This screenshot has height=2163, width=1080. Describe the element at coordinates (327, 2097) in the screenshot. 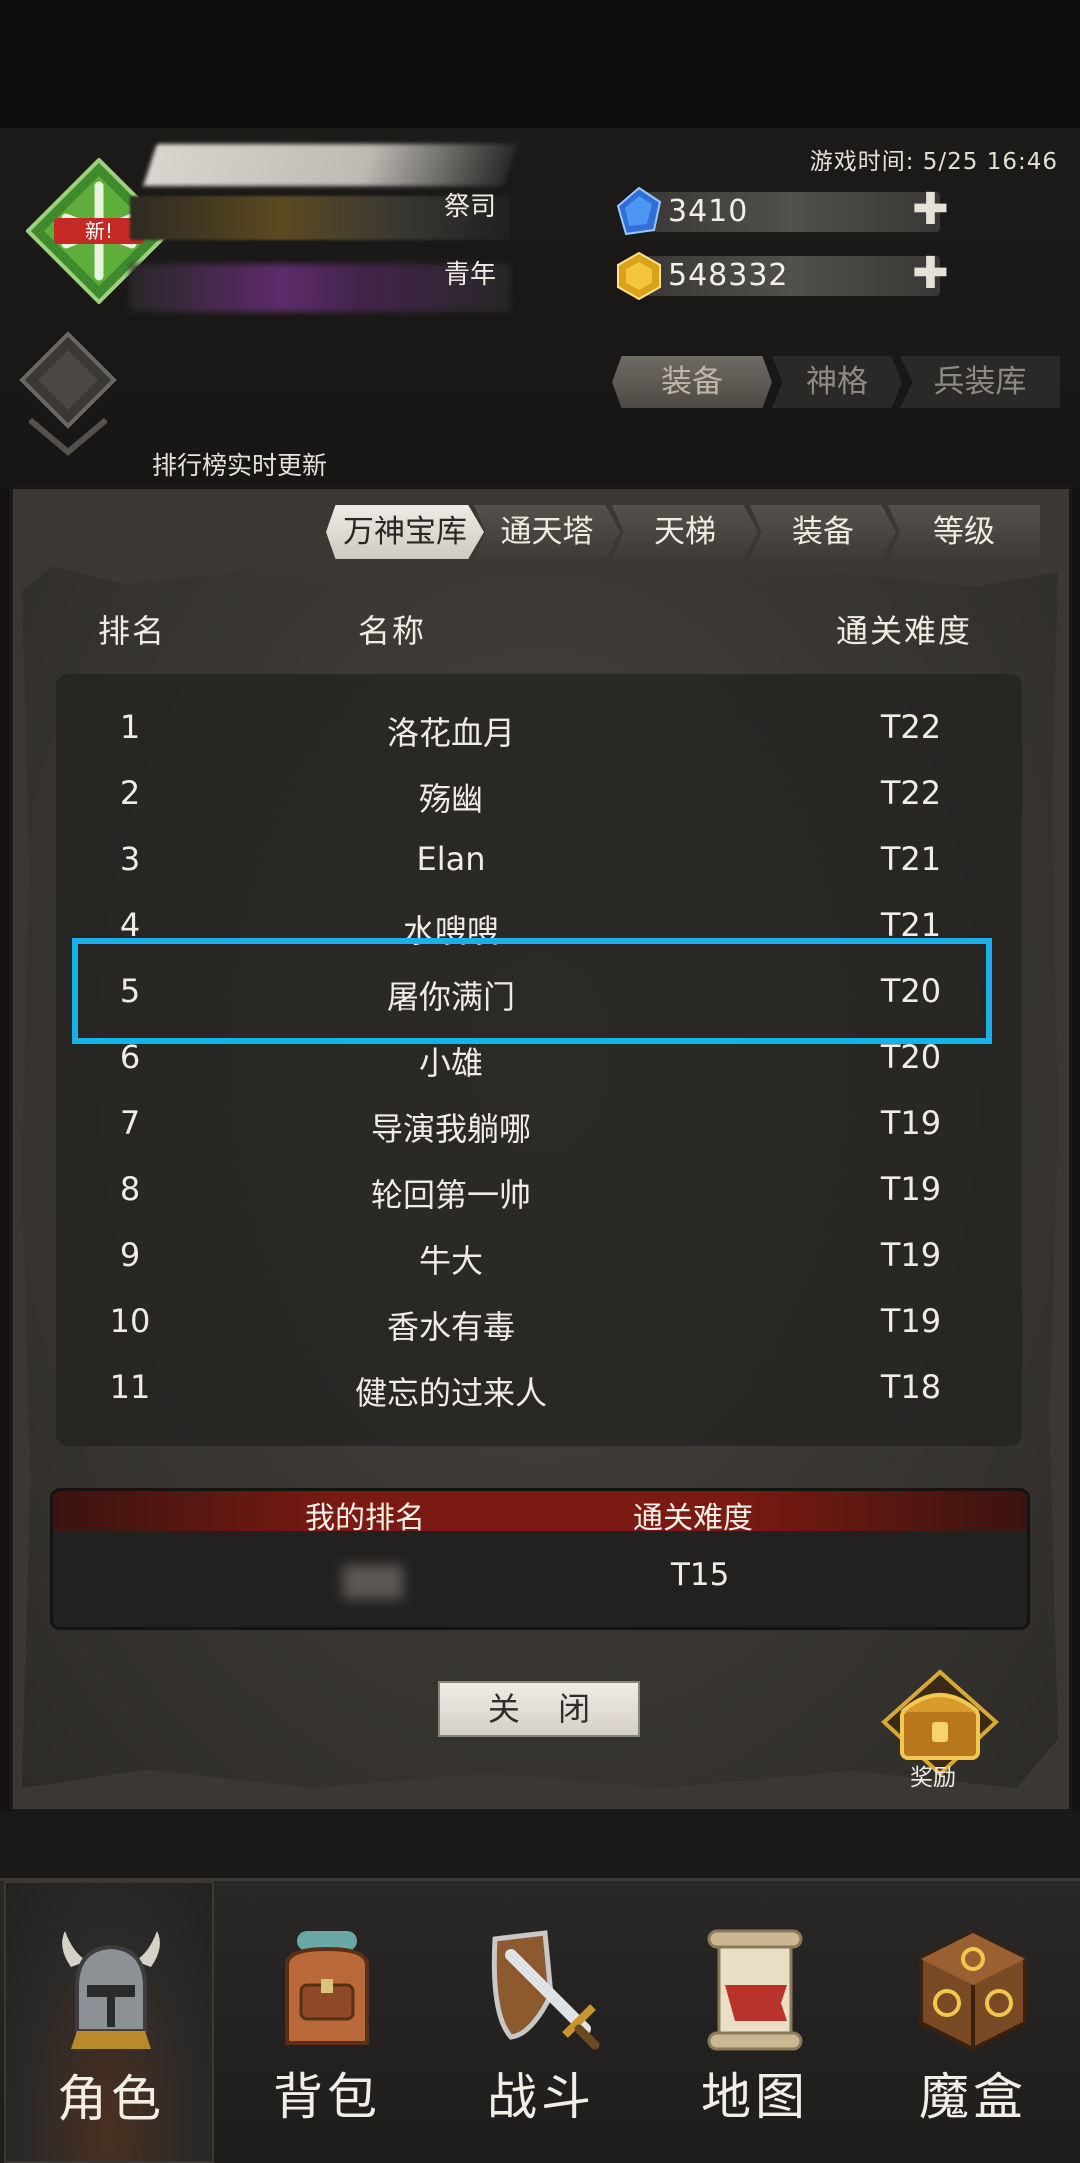

I see `nav-label-backpack: 背包` at that location.